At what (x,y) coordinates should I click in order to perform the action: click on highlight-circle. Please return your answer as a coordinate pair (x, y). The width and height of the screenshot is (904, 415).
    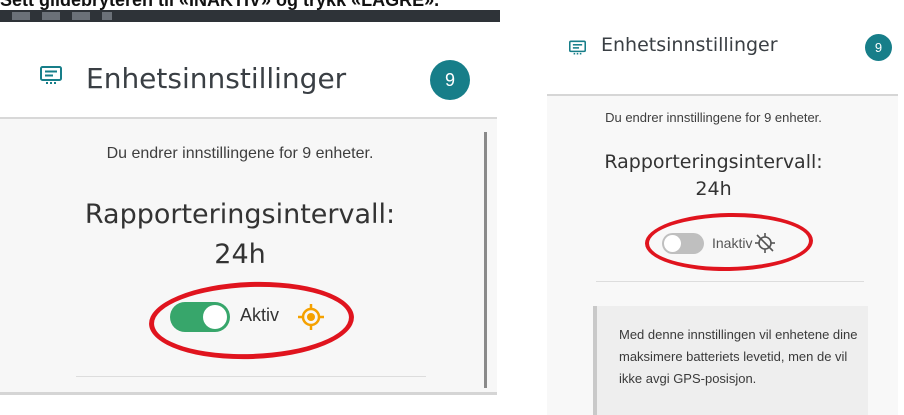
    Looking at the image, I should click on (729, 242).